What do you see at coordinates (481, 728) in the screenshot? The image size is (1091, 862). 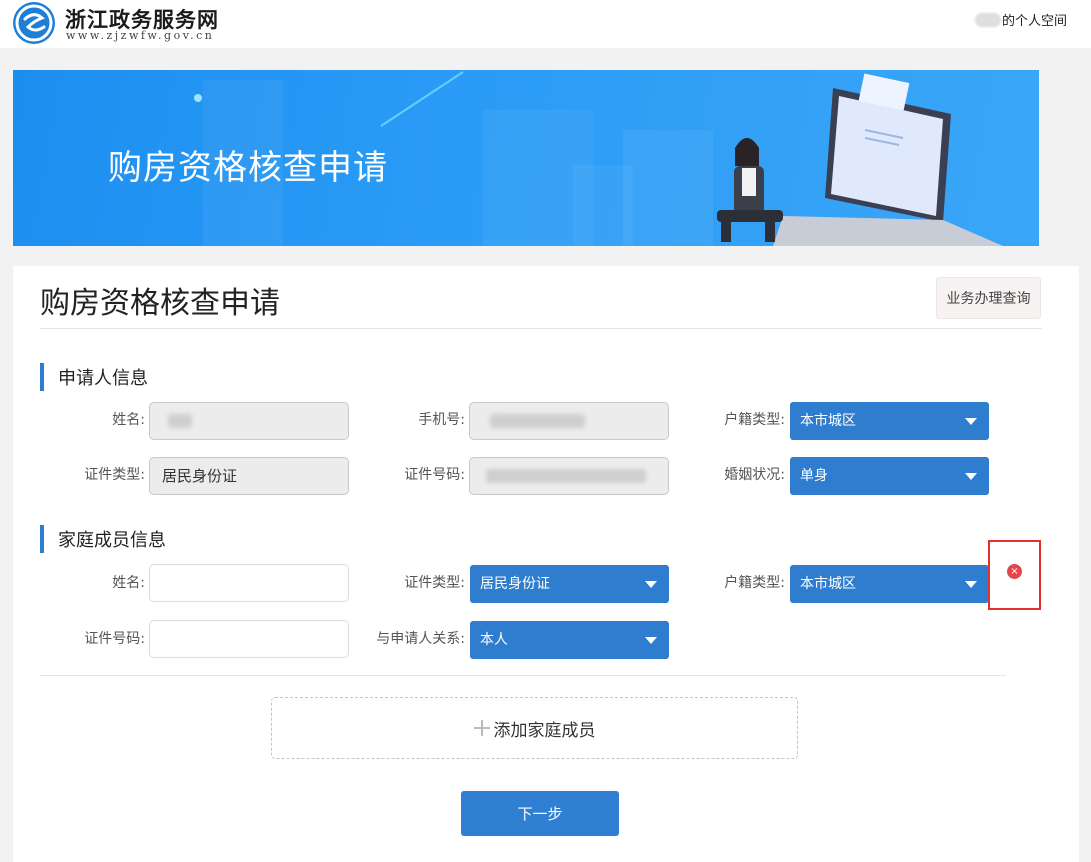 I see `plus-icon` at bounding box center [481, 728].